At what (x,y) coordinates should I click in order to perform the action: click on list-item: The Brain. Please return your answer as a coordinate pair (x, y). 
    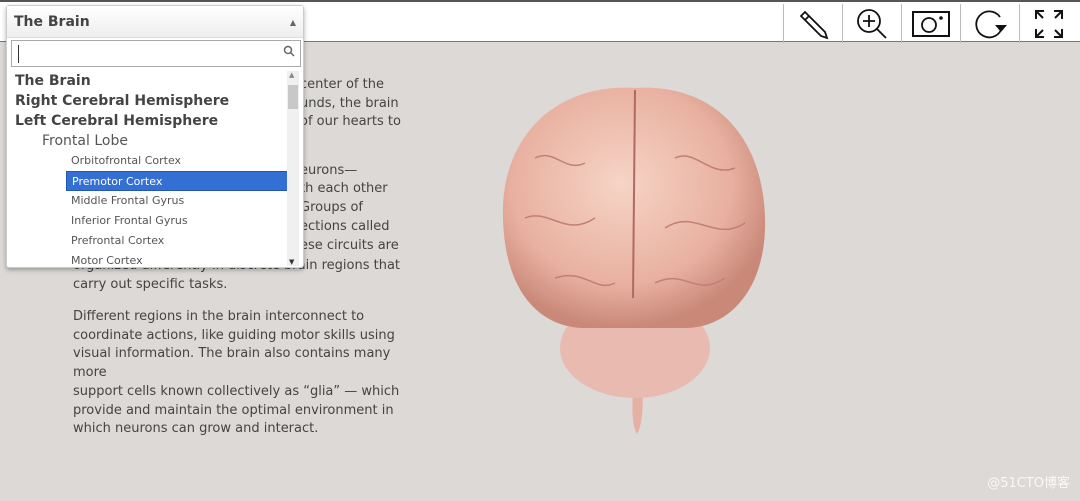
    Looking at the image, I should click on (148, 81).